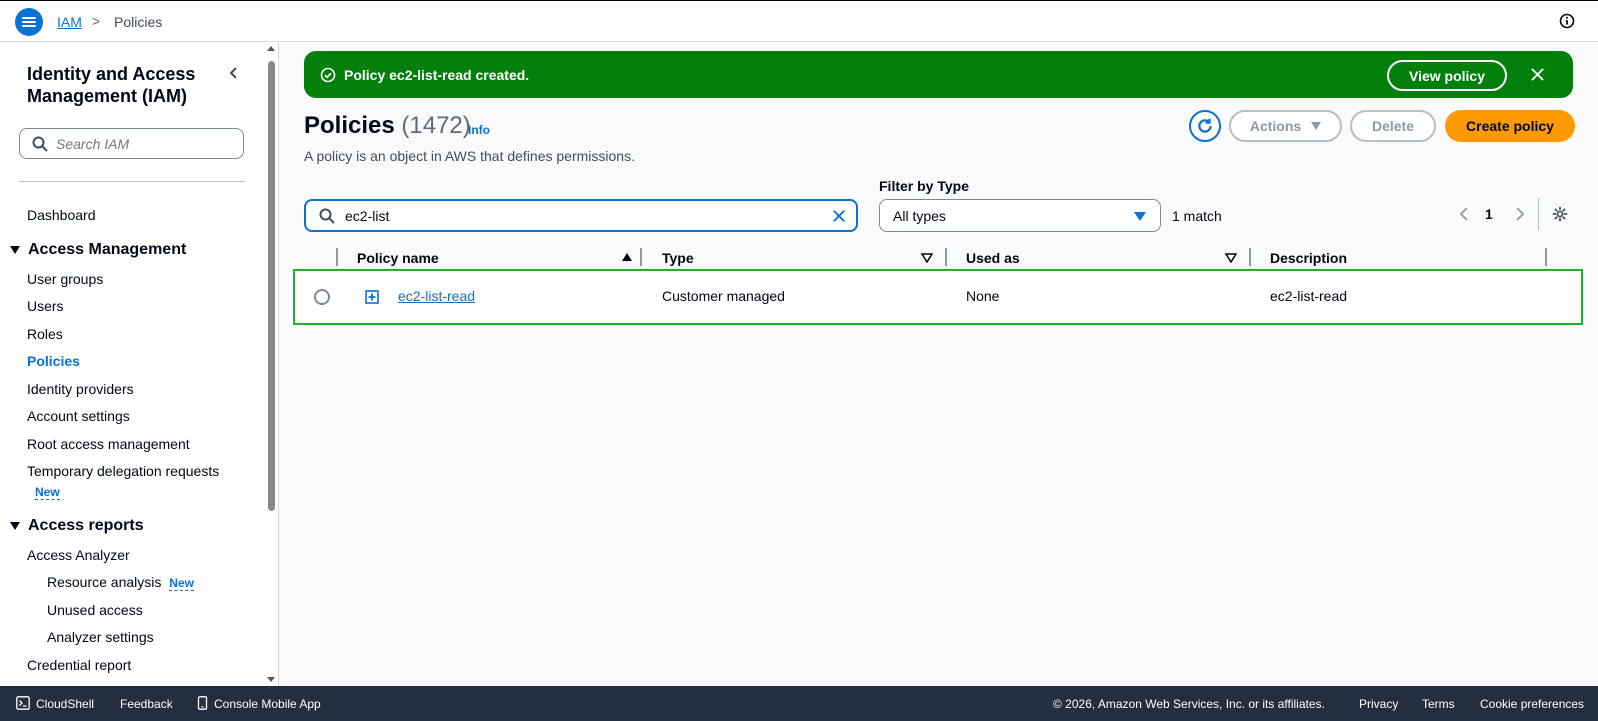  Describe the element at coordinates (1197, 216) in the screenshot. I see `match-count: 1 match` at that location.